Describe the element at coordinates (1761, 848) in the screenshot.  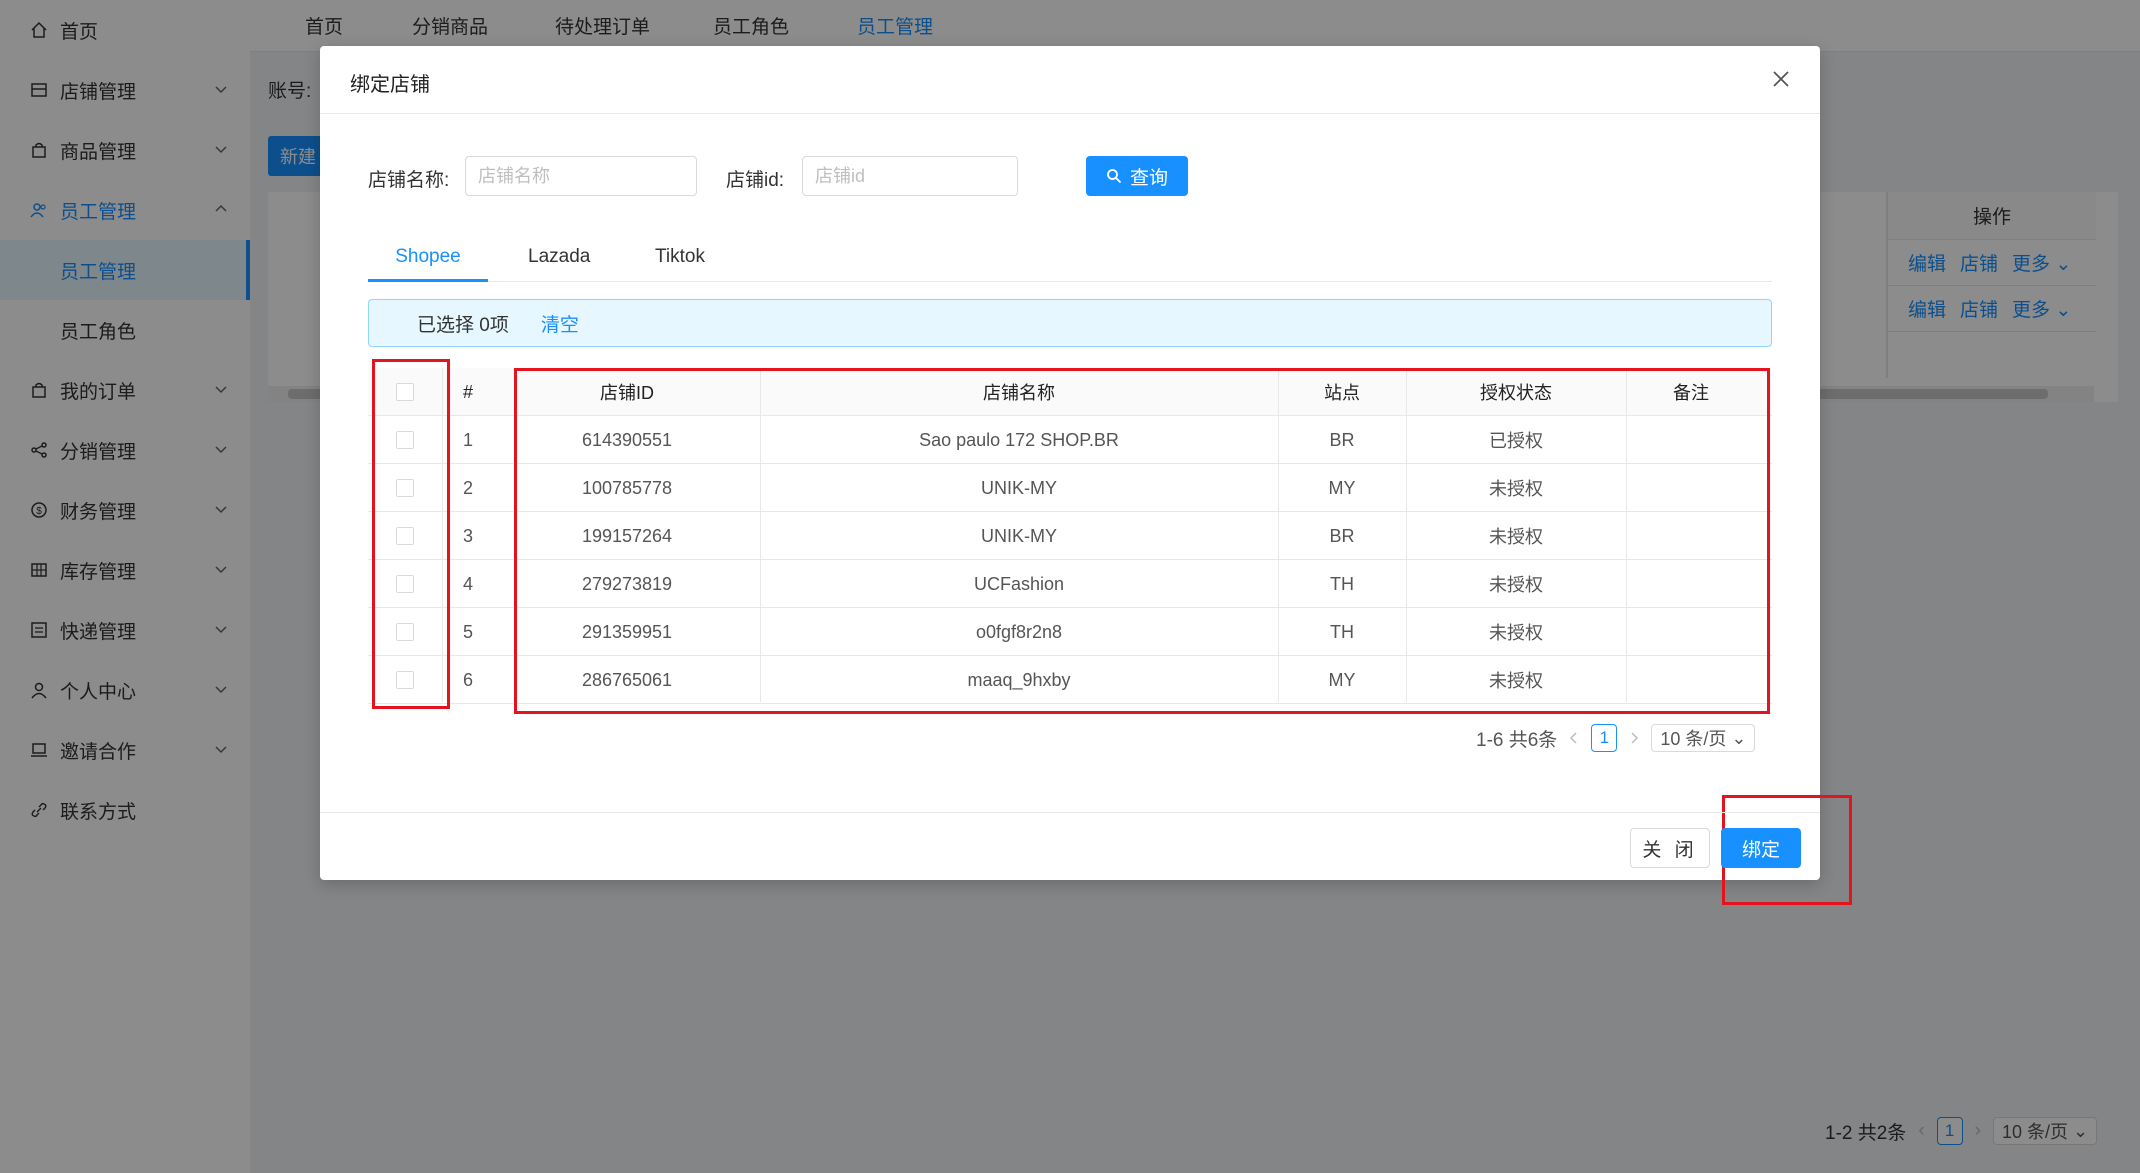
I see `bind-button: 绑定` at that location.